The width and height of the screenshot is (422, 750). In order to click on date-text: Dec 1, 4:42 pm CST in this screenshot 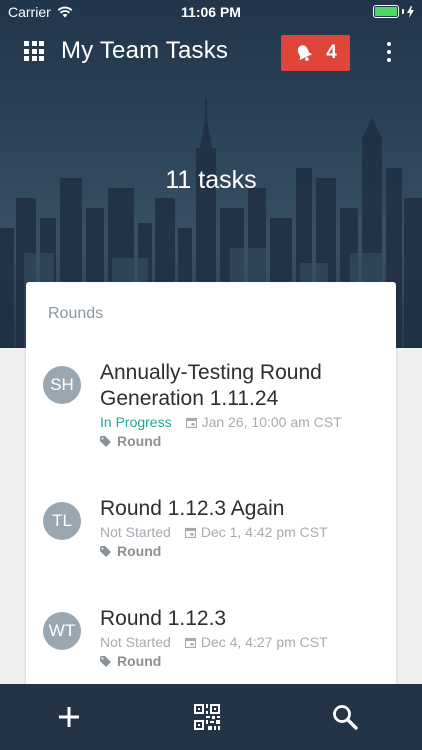, I will do `click(264, 532)`.